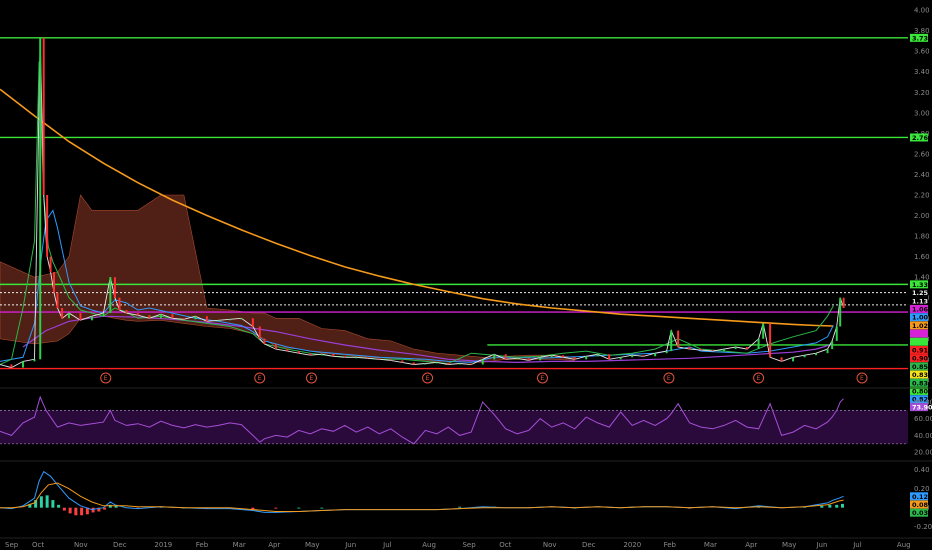 This screenshot has height=550, width=932. Describe the element at coordinates (920, 293) in the screenshot. I see `price-tag: 1.25` at that location.